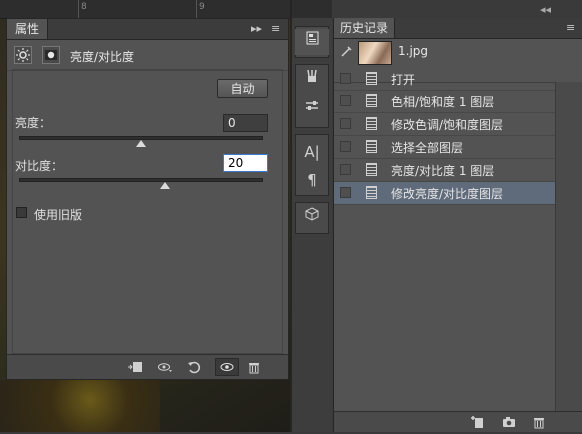 The width and height of the screenshot is (582, 434). I want to click on brushes-panel-icon, so click(312, 80).